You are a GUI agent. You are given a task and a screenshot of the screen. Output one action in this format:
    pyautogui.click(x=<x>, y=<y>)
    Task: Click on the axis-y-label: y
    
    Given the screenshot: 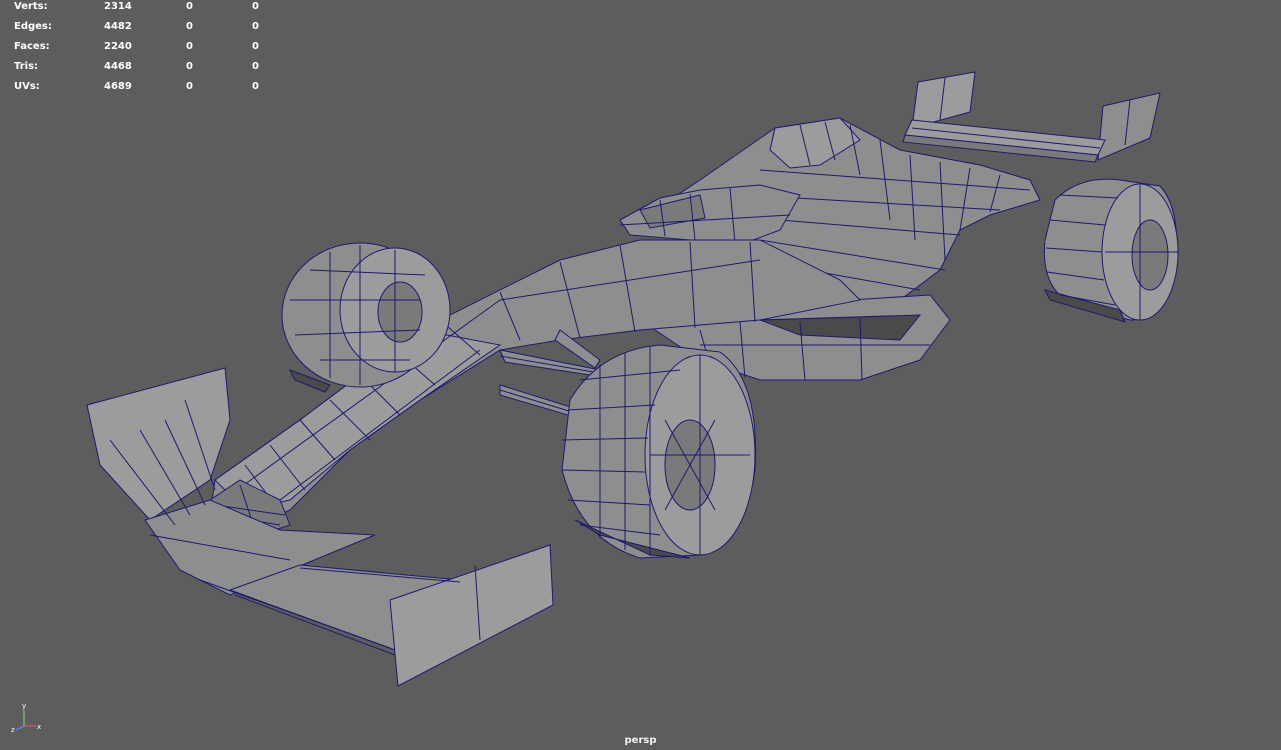 What is the action you would take?
    pyautogui.click(x=24, y=706)
    